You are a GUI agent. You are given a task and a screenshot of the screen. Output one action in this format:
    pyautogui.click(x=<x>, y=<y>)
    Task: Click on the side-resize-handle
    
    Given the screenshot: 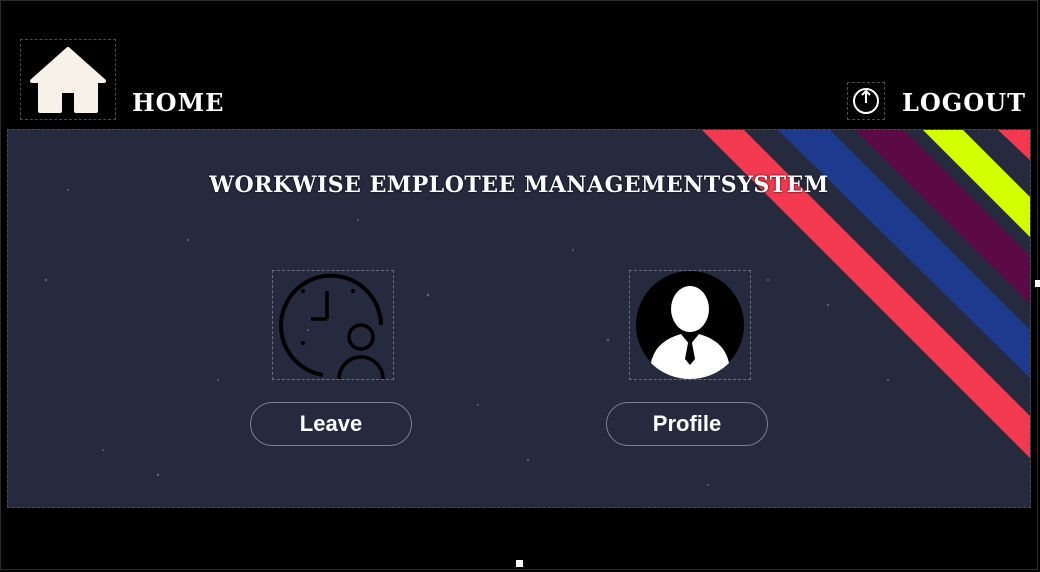 What is the action you would take?
    pyautogui.click(x=1037, y=283)
    